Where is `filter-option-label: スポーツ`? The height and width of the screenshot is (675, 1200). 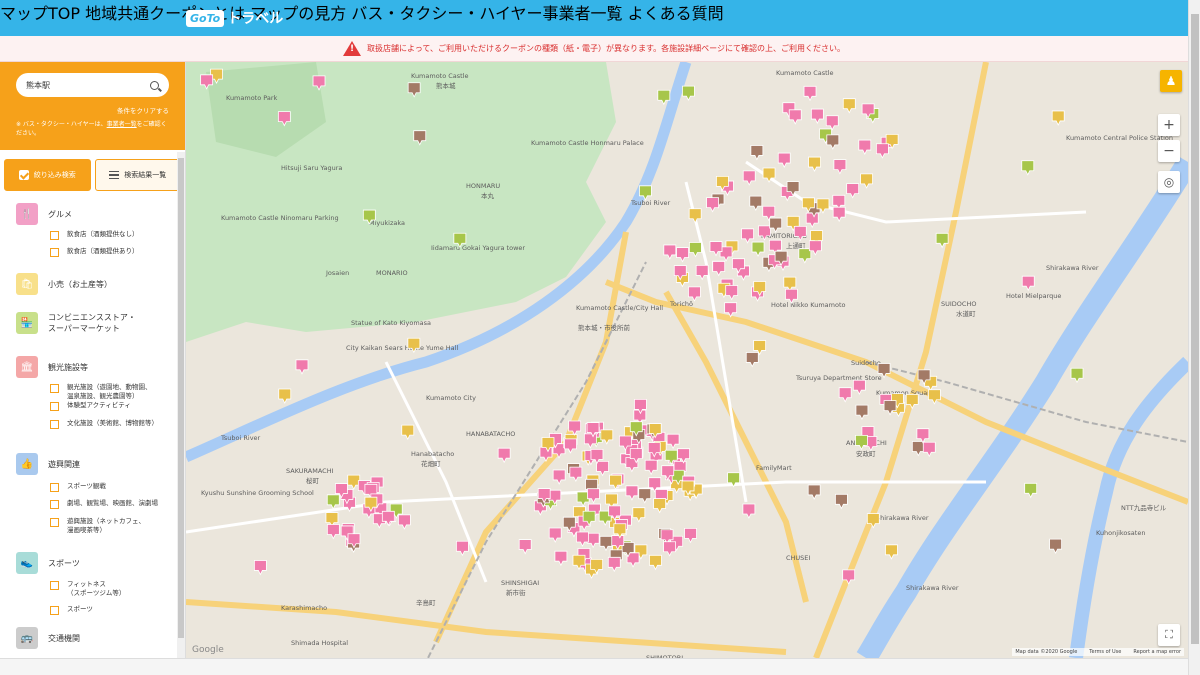 filter-option-label: スポーツ is located at coordinates (80, 609).